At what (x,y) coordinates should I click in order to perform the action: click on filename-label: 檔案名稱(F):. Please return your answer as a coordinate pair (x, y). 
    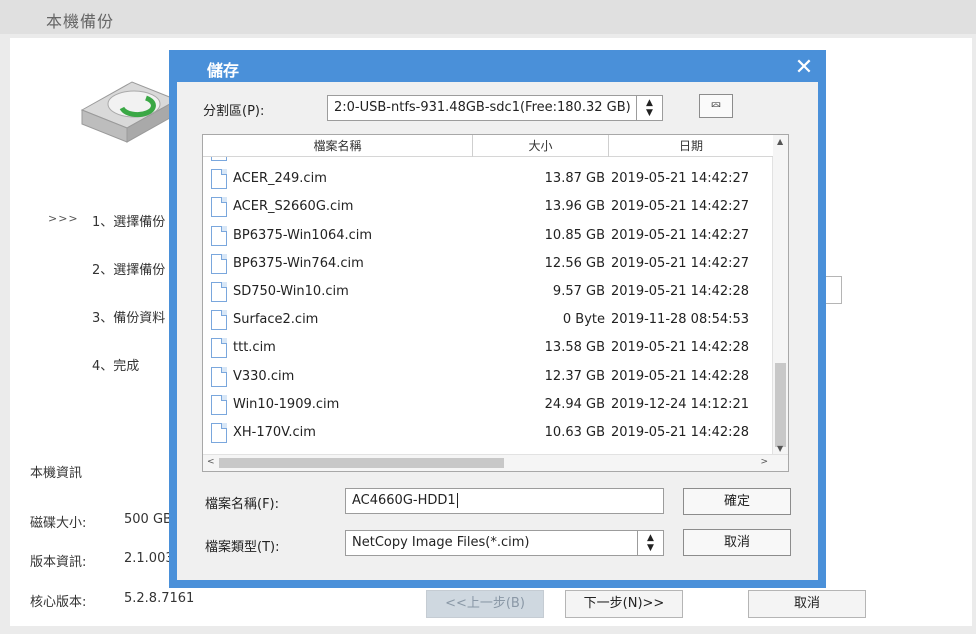
    Looking at the image, I should click on (242, 504).